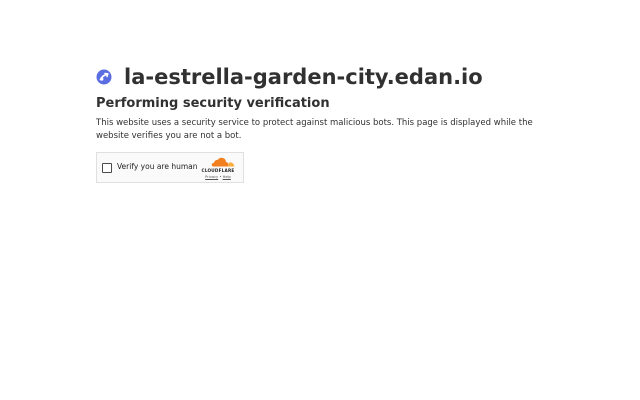 The width and height of the screenshot is (640, 400). I want to click on site-header: la-estrella-garden-city.edan.io, so click(326, 77).